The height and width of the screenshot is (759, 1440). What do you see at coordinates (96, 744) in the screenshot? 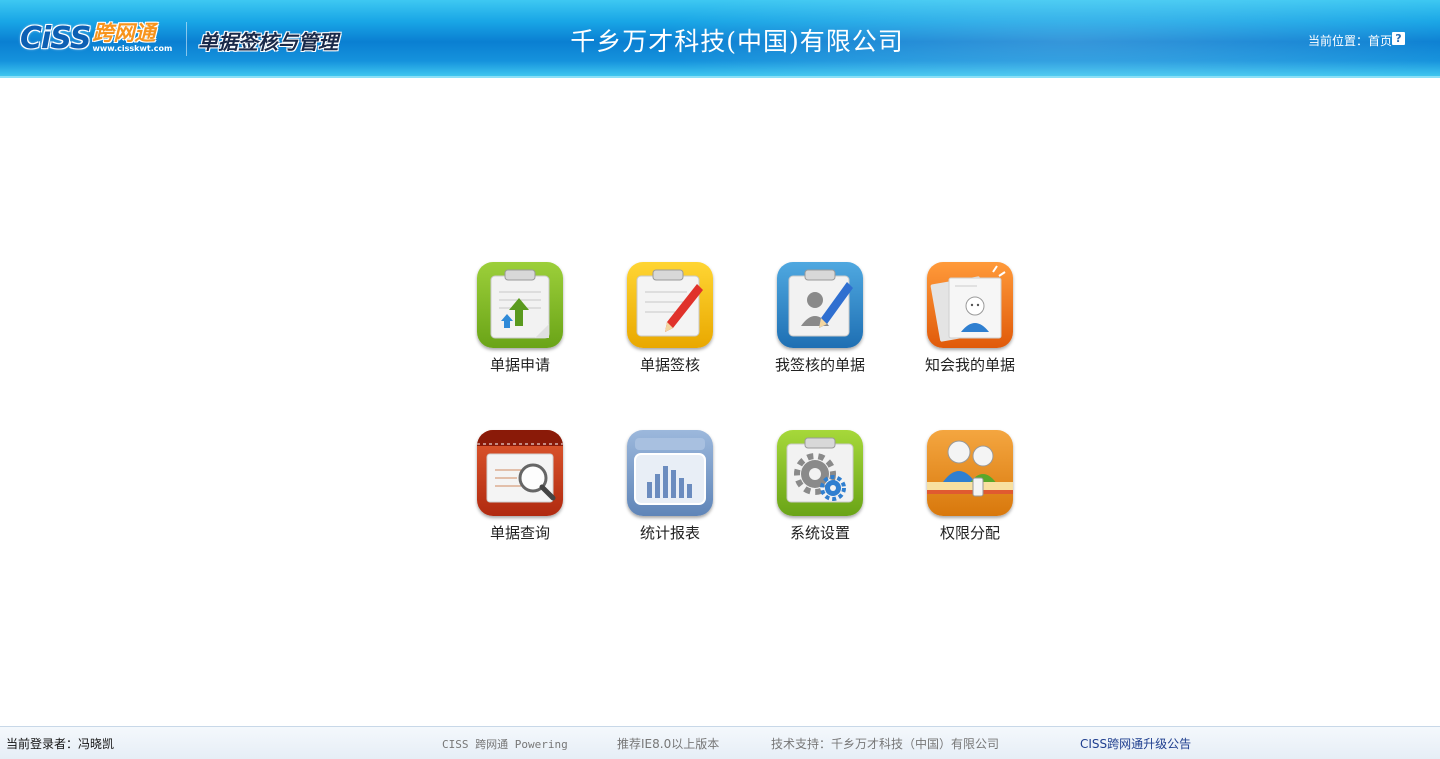
I see `current-user-name: 冯晓凯` at bounding box center [96, 744].